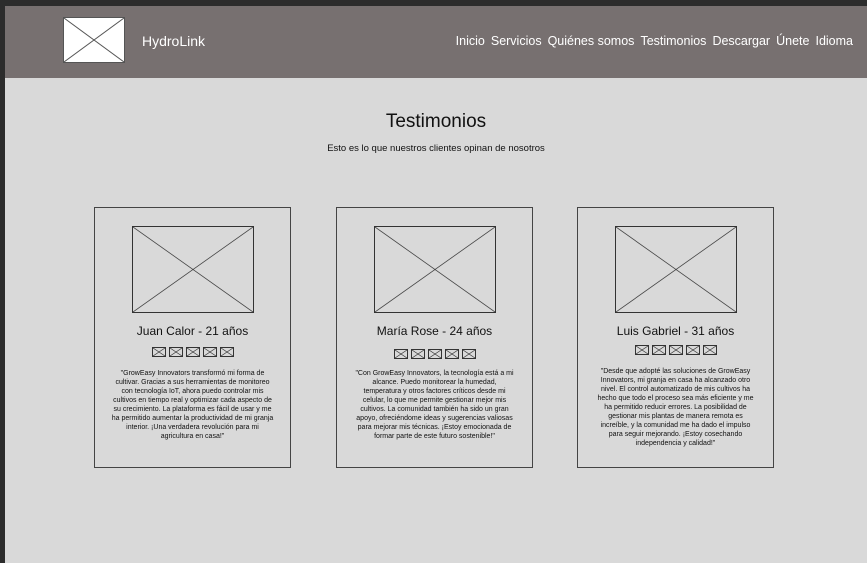  I want to click on brand-name: HydroLink, so click(173, 41).